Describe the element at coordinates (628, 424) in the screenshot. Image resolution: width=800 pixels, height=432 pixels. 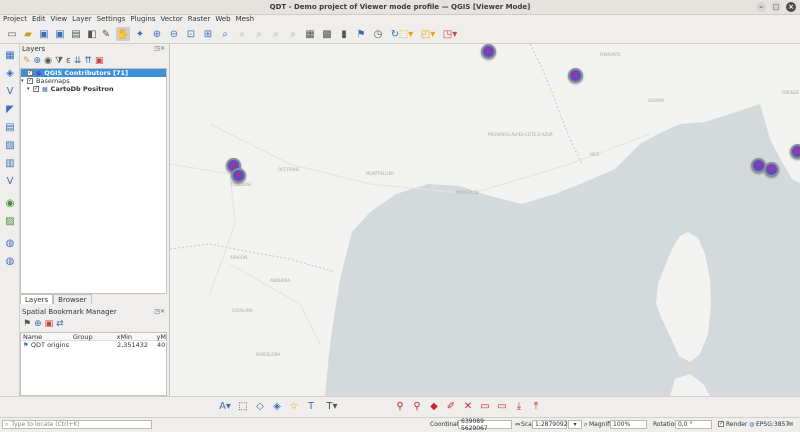
I see `magnifier-field: 100%` at that location.